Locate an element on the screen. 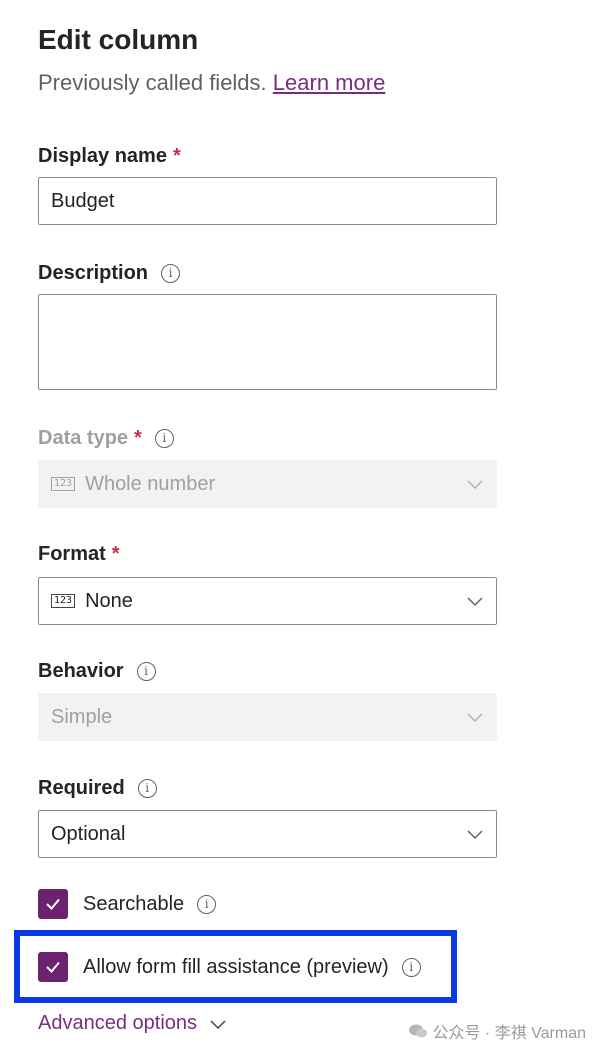  form-fill-checkbox is located at coordinates (53, 967).